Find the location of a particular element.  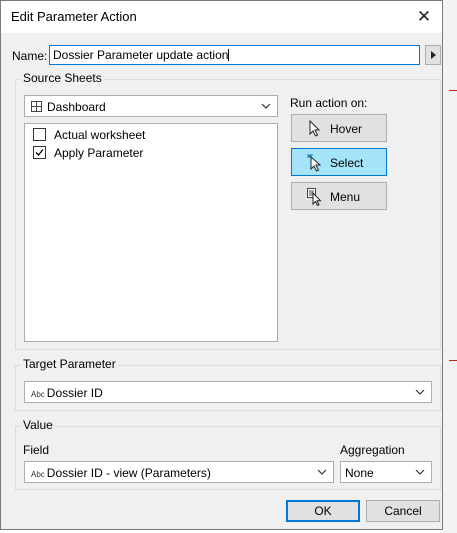

select-cursor-icon is located at coordinates (314, 163).